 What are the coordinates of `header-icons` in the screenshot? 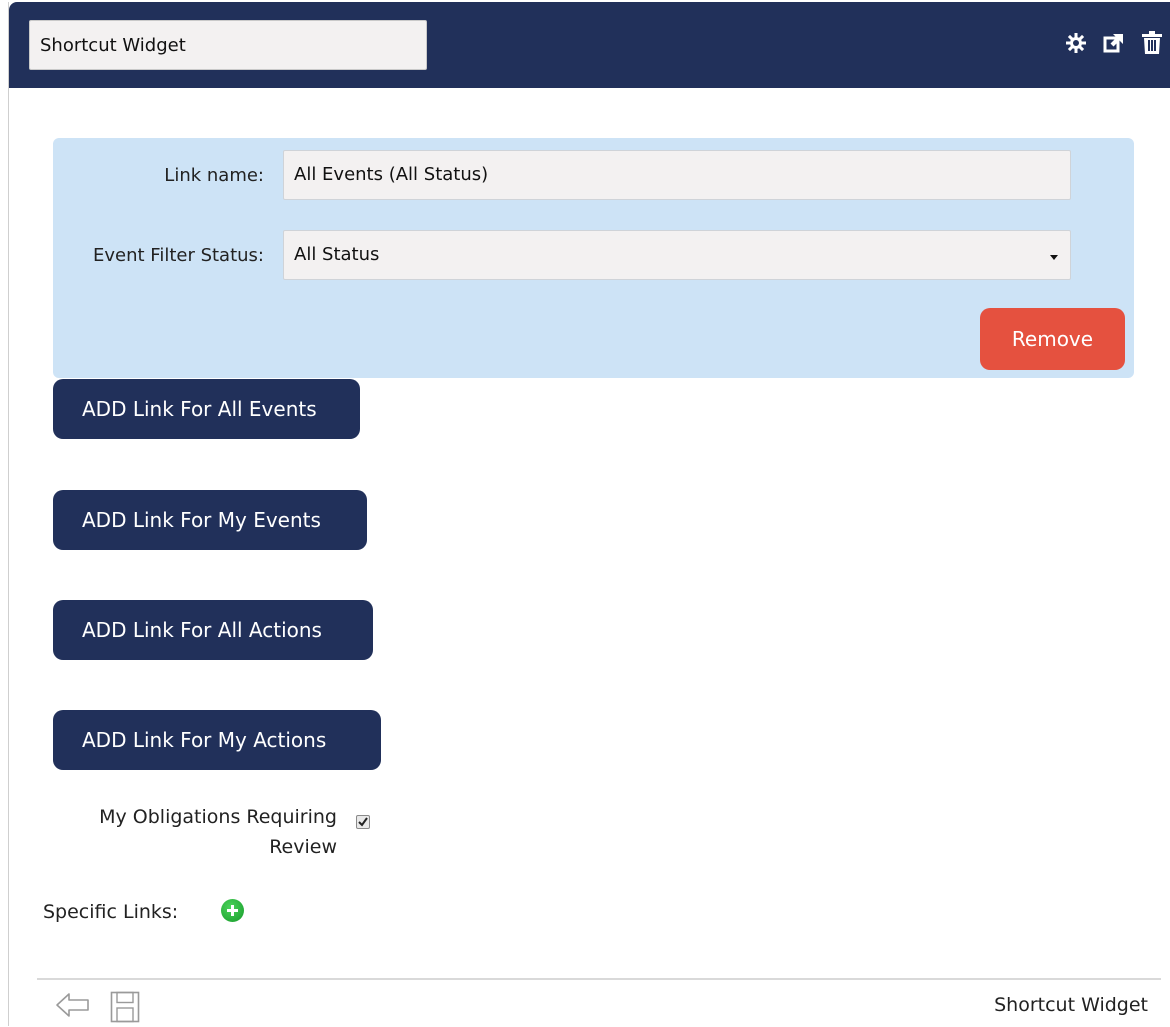 It's located at (1114, 43).